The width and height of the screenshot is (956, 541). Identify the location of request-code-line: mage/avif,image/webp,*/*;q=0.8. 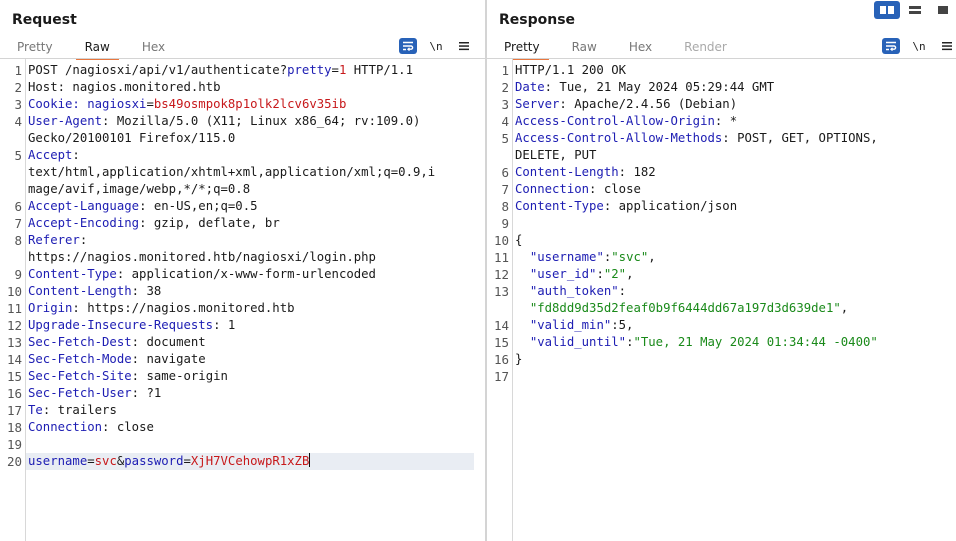
(242, 189).